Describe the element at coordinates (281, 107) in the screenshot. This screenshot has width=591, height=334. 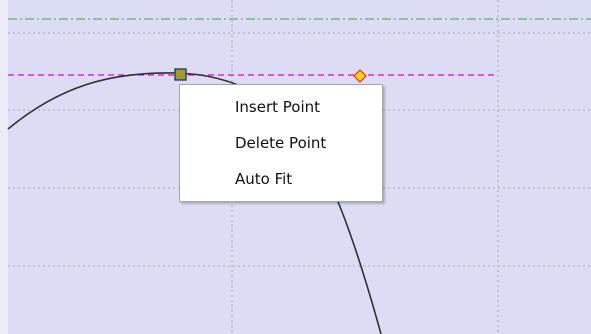
I see `insert-point-menu-item: Insert Point` at that location.